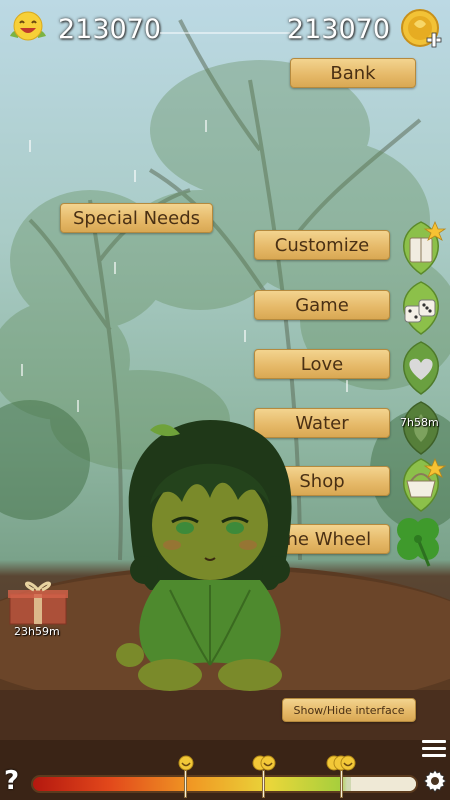  Describe the element at coordinates (434, 750) in the screenshot. I see `hamburger-menu-icon` at that location.